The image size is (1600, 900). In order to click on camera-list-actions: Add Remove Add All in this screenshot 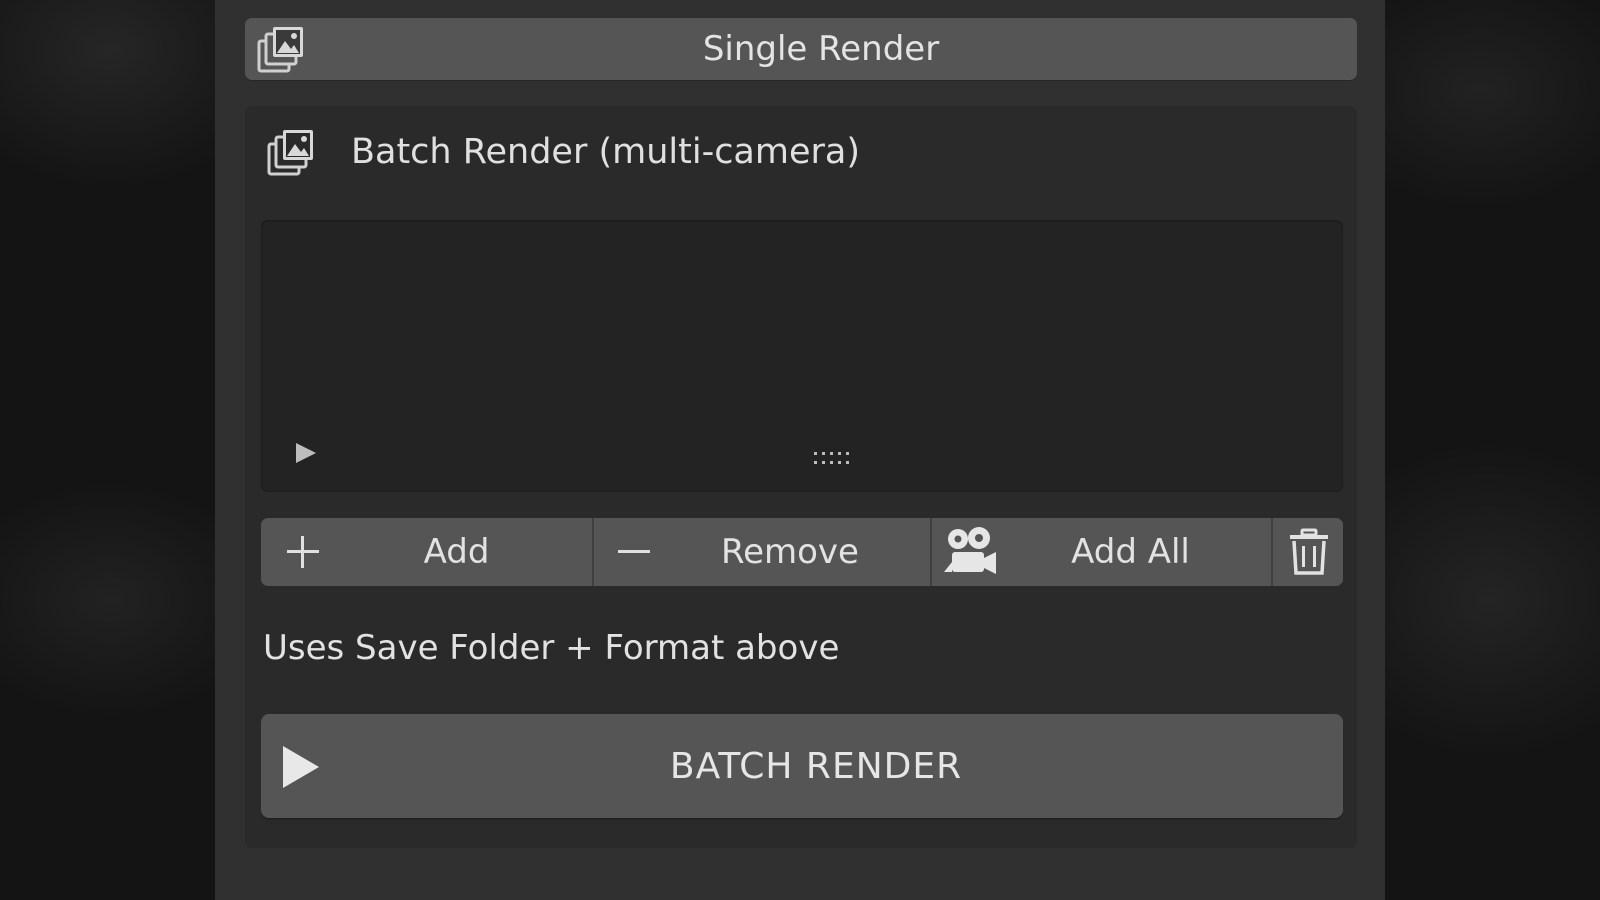, I will do `click(802, 552)`.